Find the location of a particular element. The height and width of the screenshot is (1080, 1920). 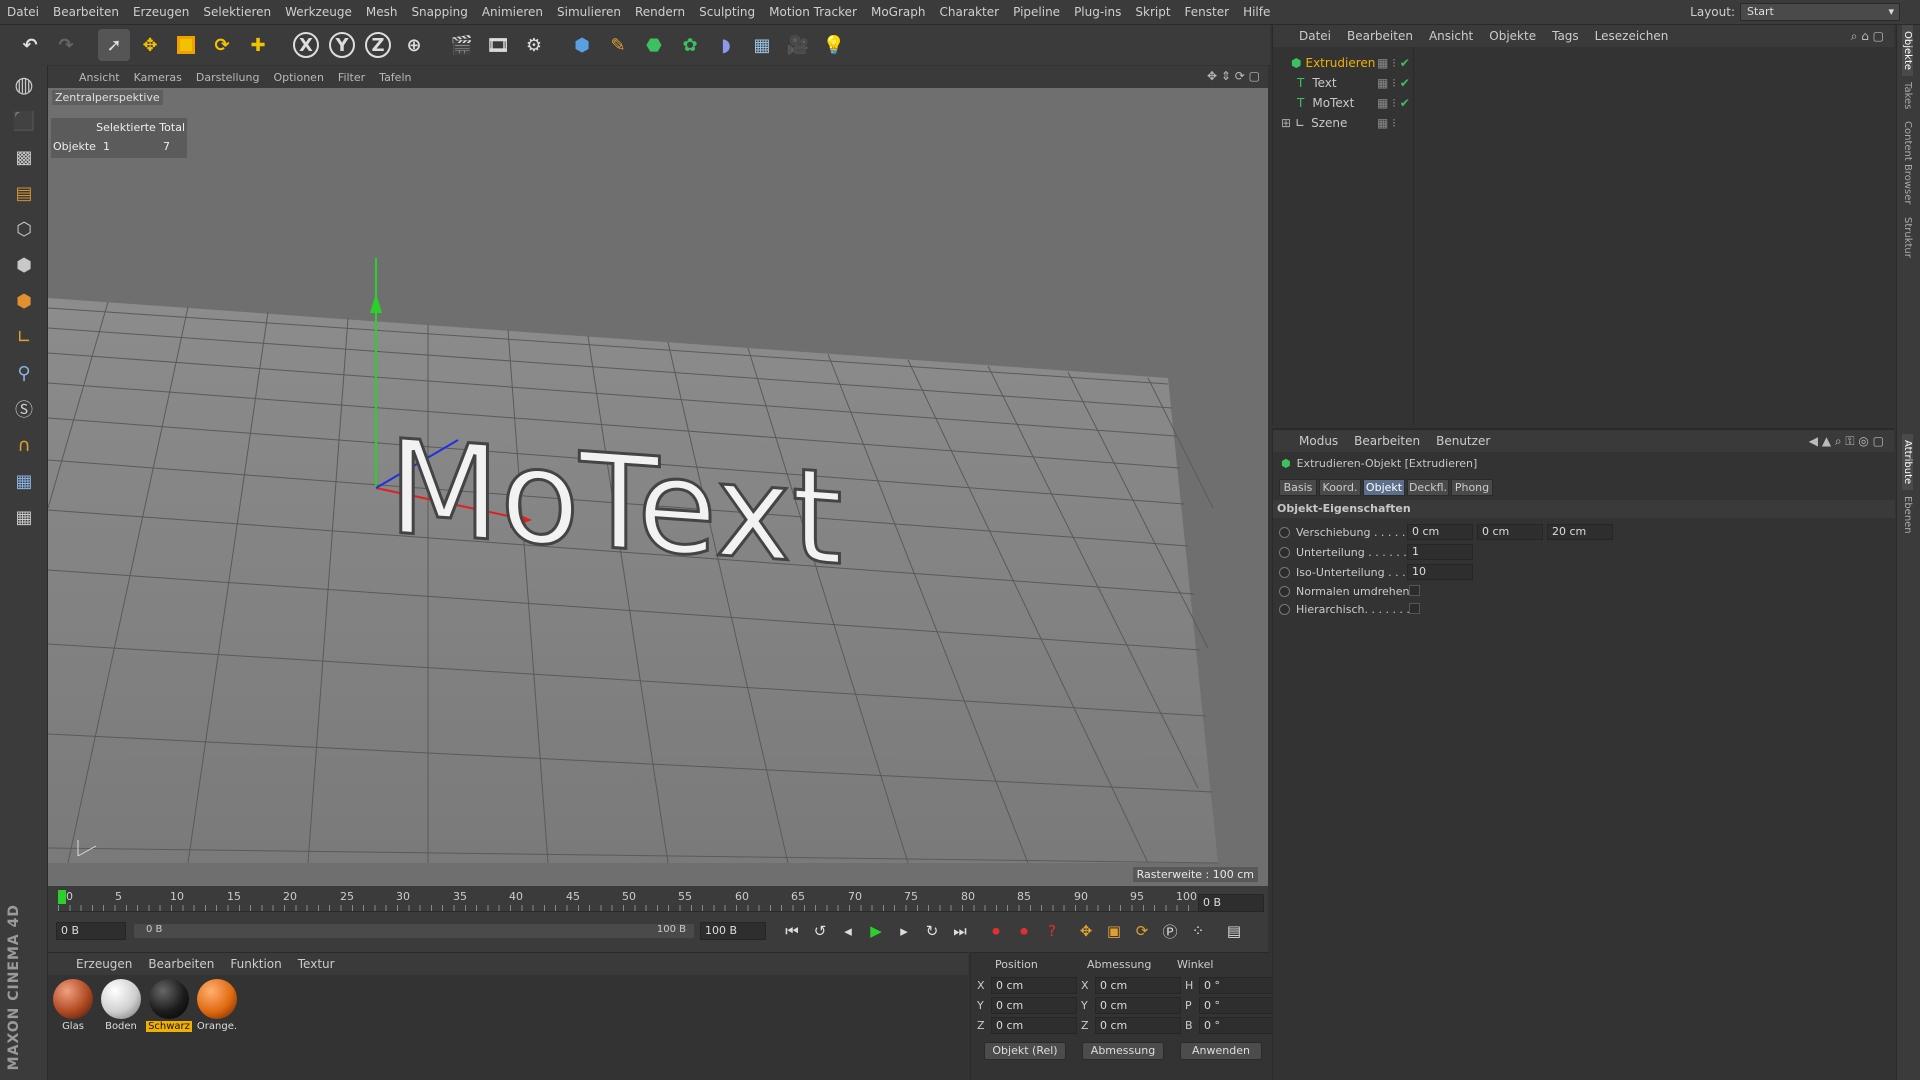

deformer-icon: ◗ is located at coordinates (726, 45).